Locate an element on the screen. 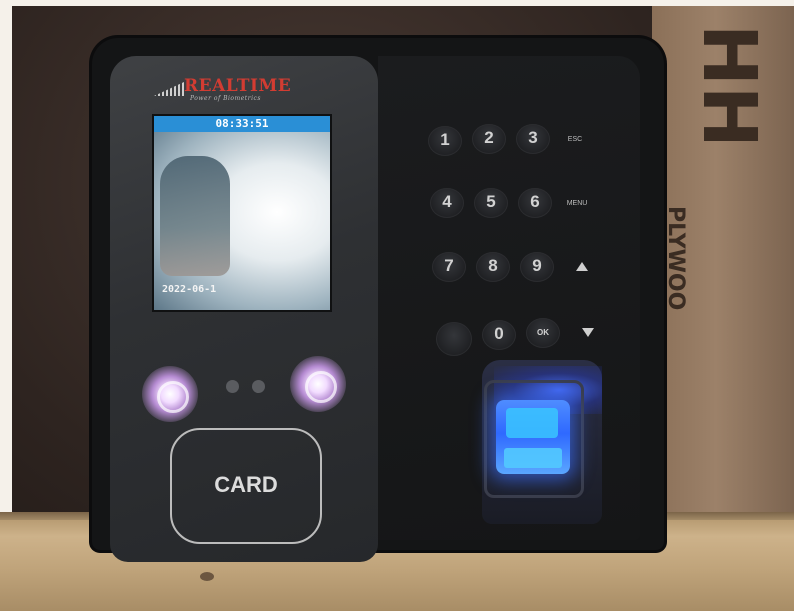  brand-tagline: Power of Biometrics is located at coordinates (225, 98).